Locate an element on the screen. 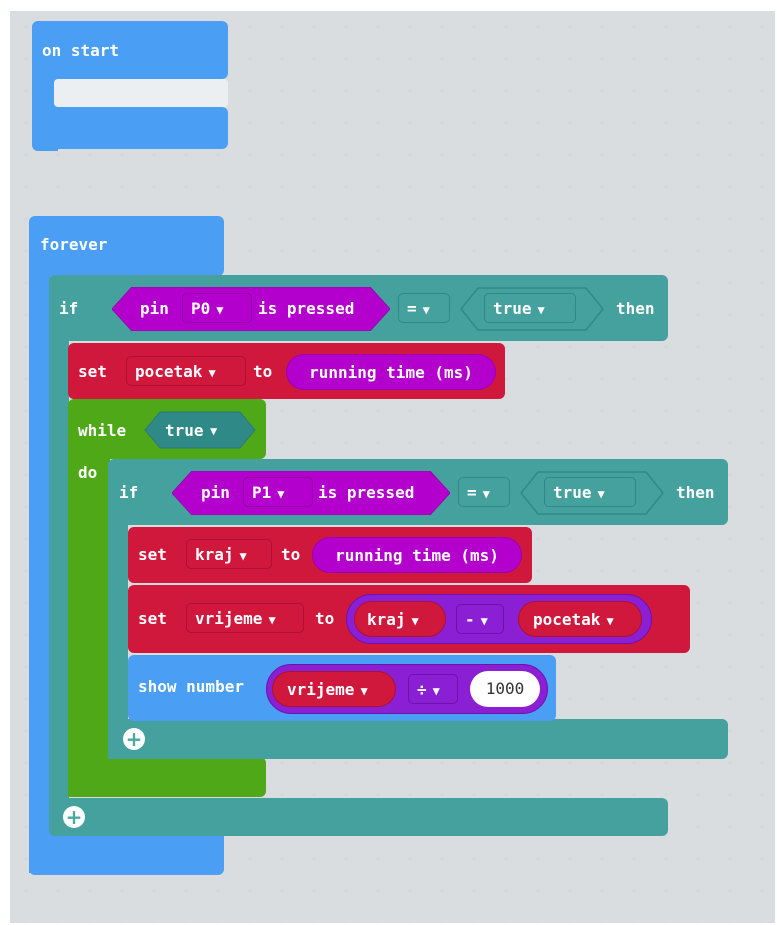 This screenshot has height=925, width=777. vrijeme-var-dropdown: vrijeme ▼ is located at coordinates (245, 618).